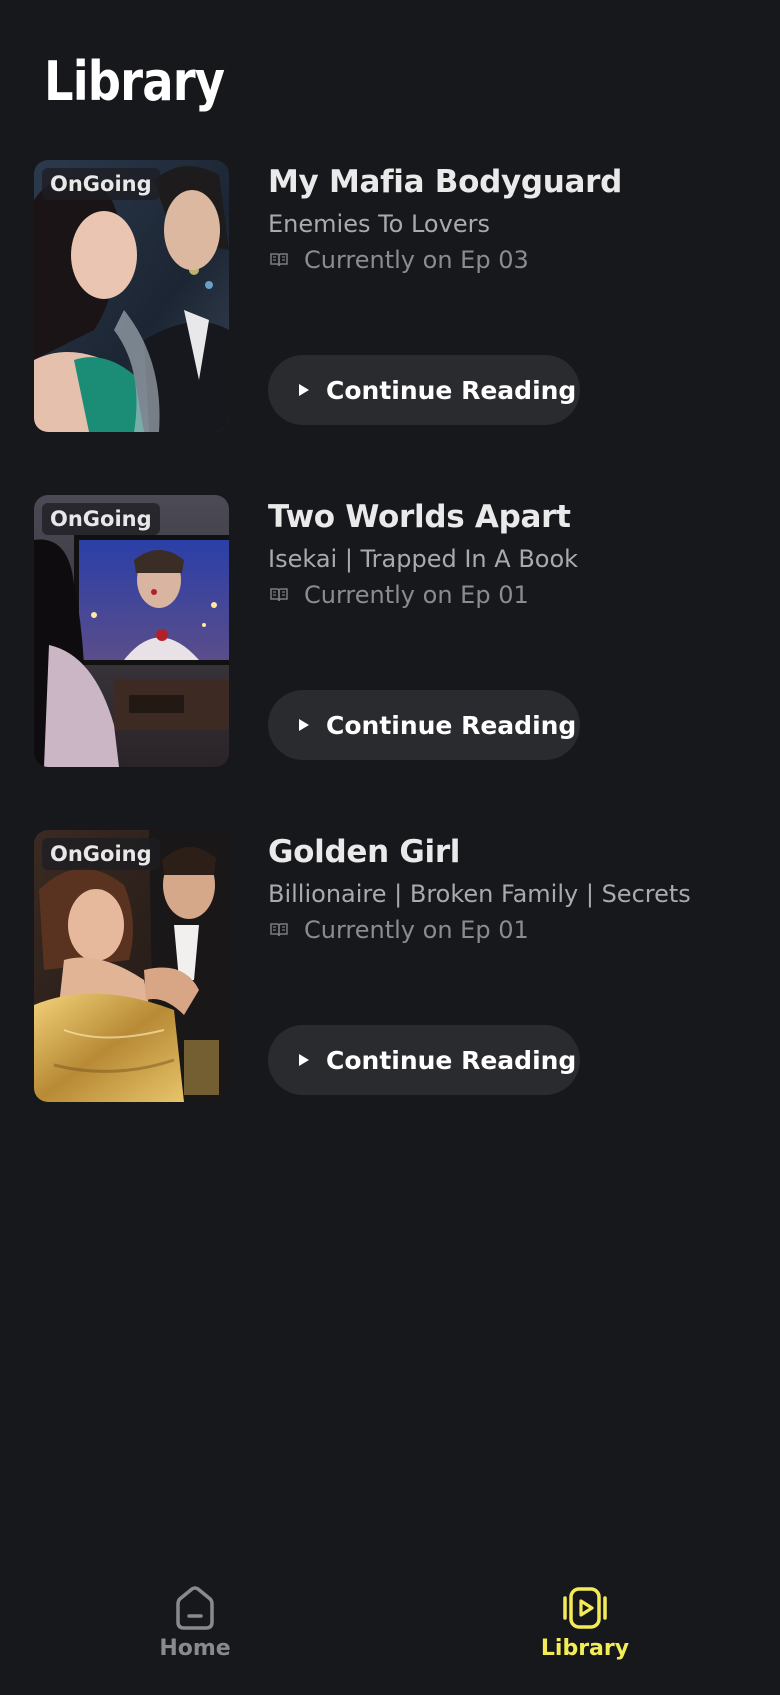 This screenshot has height=1695, width=780. What do you see at coordinates (585, 1608) in the screenshot?
I see `library-play-icon` at bounding box center [585, 1608].